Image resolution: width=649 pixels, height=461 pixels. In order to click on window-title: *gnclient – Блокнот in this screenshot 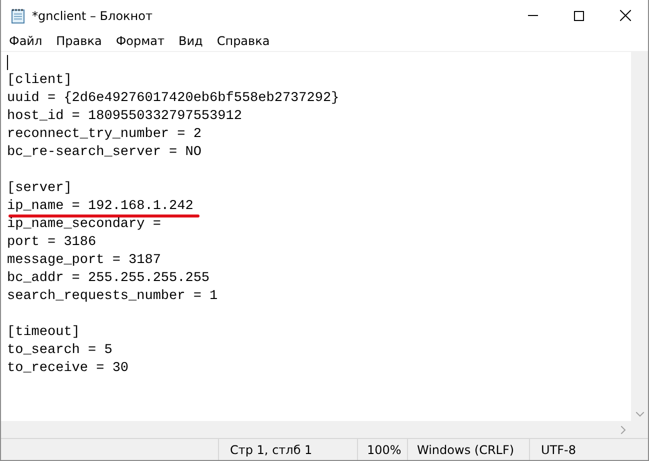, I will do `click(92, 16)`.